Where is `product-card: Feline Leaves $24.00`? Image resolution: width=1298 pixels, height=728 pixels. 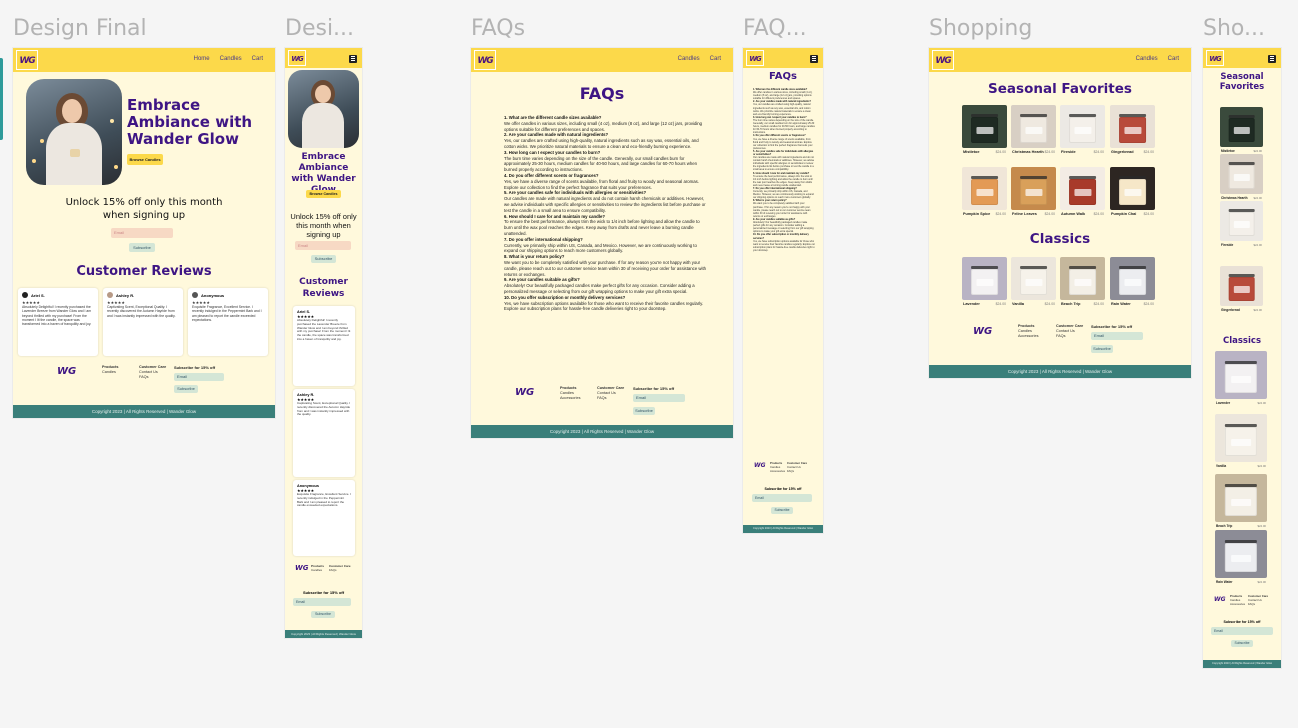
product-card: Feline Leaves $24.00 is located at coordinates (1033, 192).